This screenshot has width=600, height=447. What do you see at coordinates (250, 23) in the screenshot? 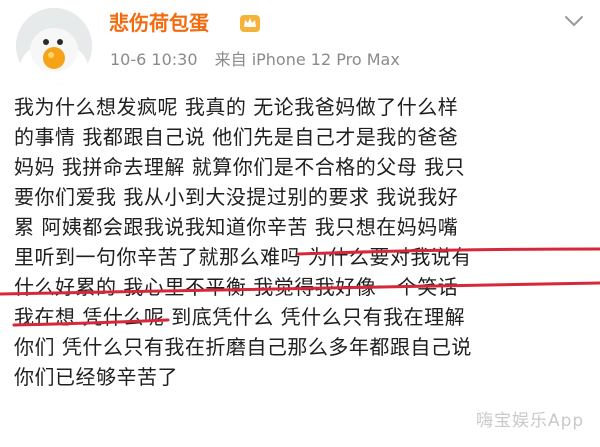
I see `crown-icon` at bounding box center [250, 23].